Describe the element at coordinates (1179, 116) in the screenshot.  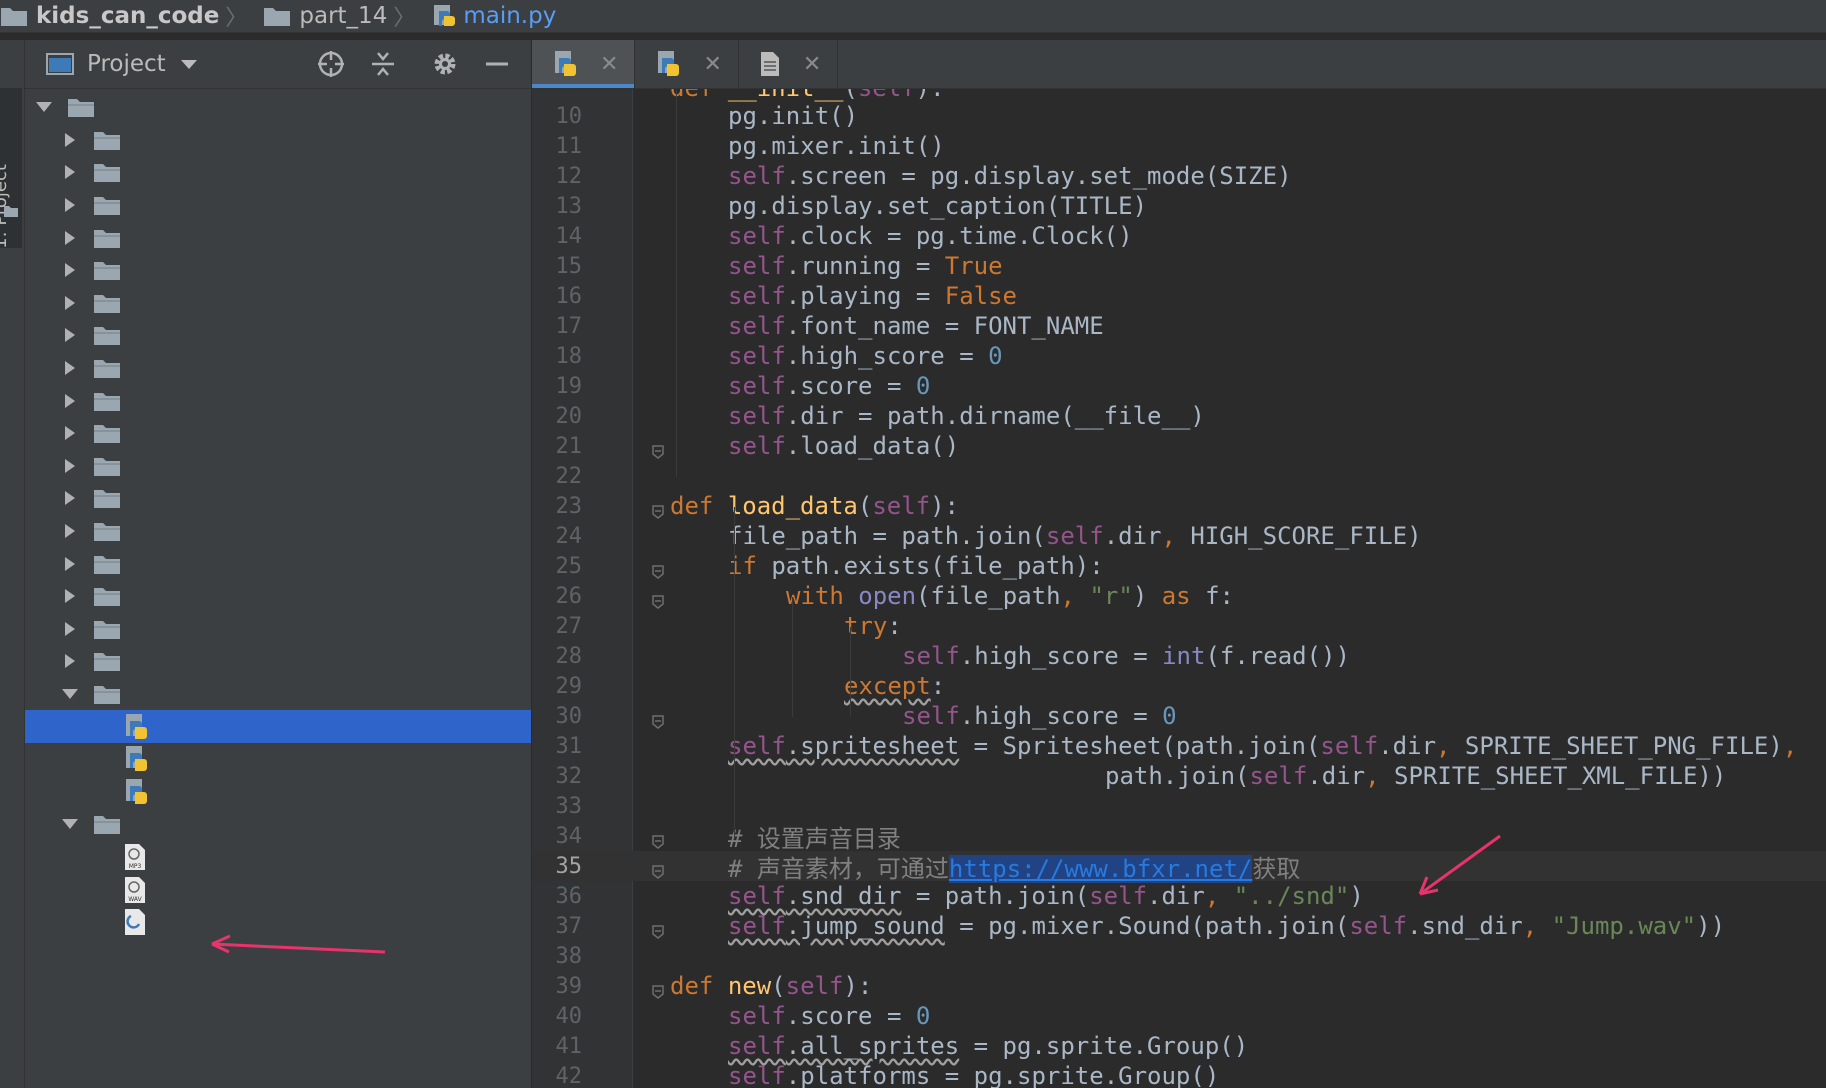
I see `code-line: 10 pg.init()` at that location.